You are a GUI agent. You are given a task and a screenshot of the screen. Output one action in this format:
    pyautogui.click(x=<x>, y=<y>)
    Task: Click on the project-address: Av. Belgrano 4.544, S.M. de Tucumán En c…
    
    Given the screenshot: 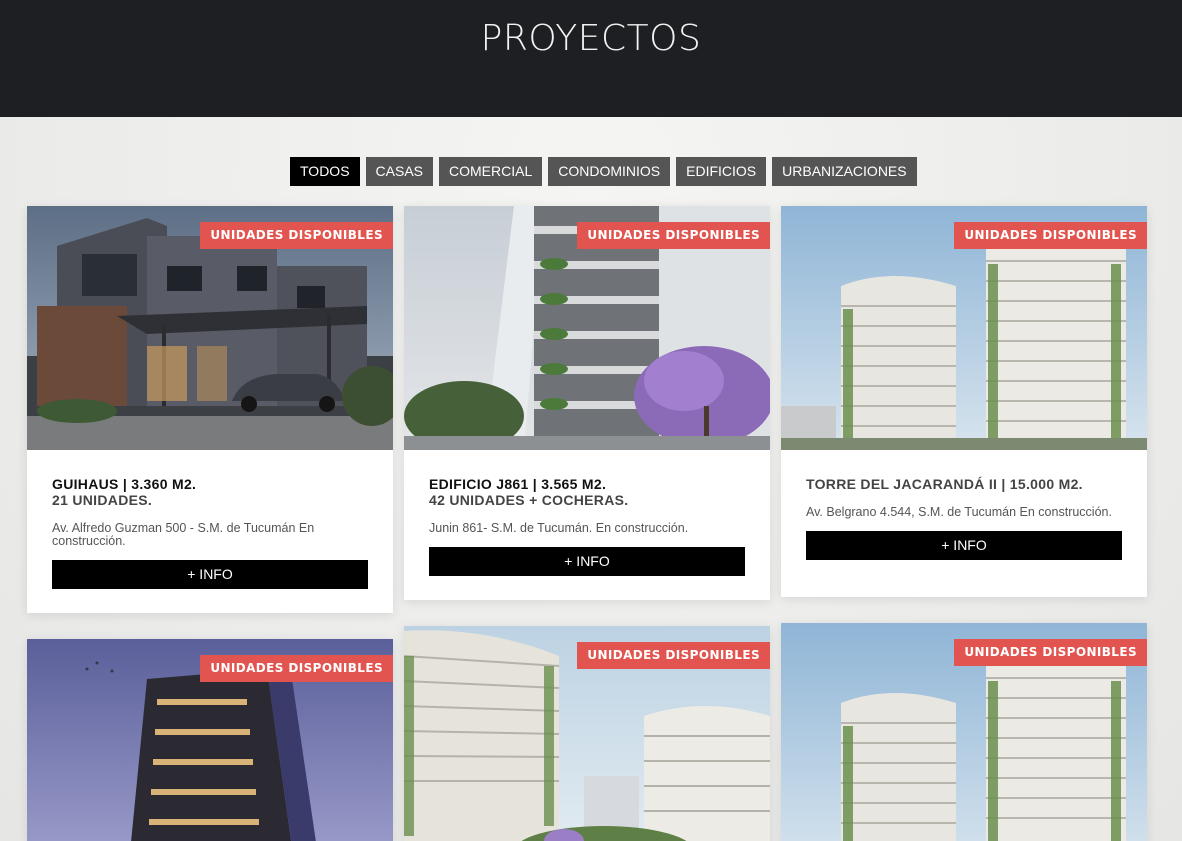 What is the action you would take?
    pyautogui.click(x=959, y=512)
    